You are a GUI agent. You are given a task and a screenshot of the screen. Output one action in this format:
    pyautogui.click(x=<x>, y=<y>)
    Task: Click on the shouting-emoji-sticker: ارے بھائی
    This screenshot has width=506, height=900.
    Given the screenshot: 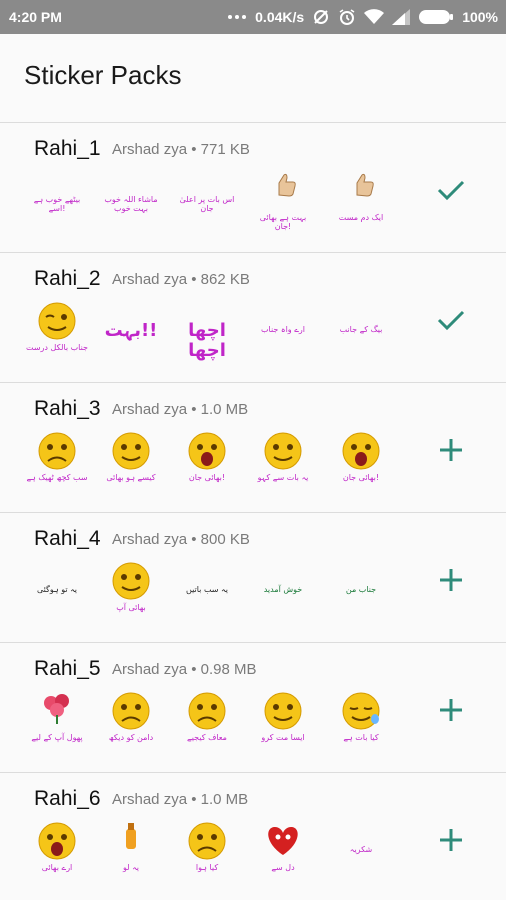 What is the action you would take?
    pyautogui.click(x=57, y=854)
    